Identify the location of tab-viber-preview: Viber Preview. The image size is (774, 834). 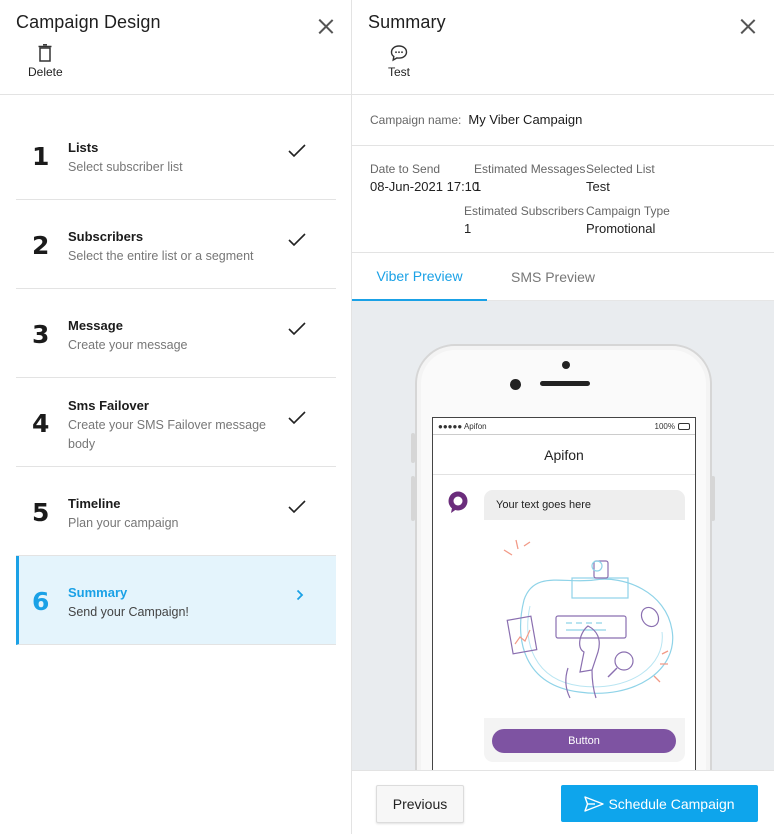
(419, 277).